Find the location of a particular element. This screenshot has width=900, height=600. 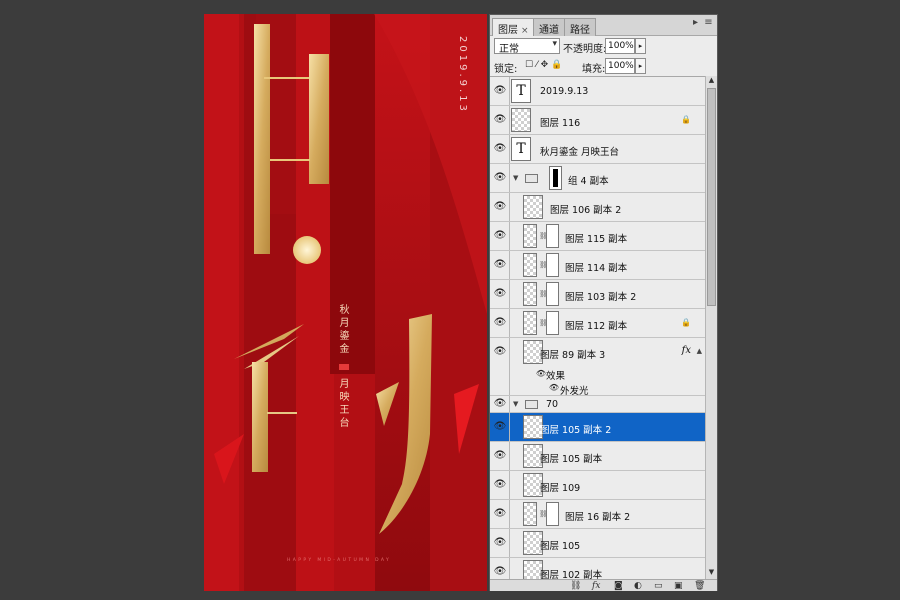

tab-paths: 路径 is located at coordinates (580, 27).